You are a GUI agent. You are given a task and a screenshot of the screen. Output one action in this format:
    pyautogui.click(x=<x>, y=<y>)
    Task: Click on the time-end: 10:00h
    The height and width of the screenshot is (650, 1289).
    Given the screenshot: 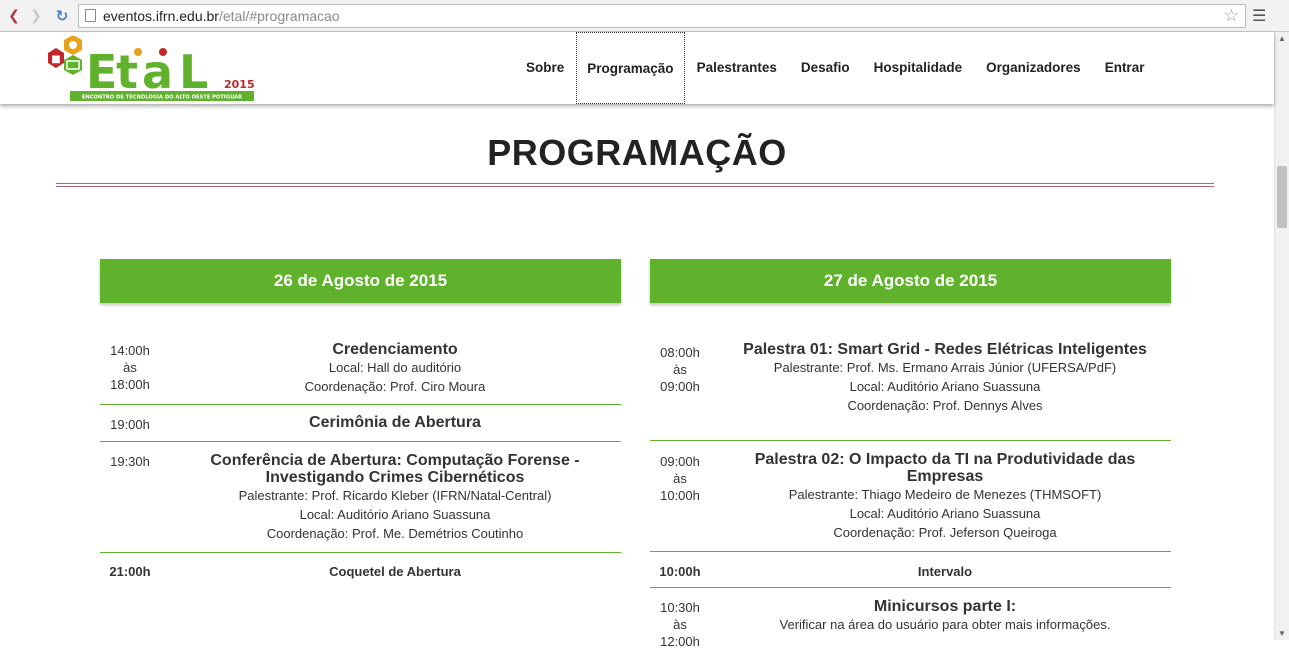 What is the action you would take?
    pyautogui.click(x=680, y=495)
    